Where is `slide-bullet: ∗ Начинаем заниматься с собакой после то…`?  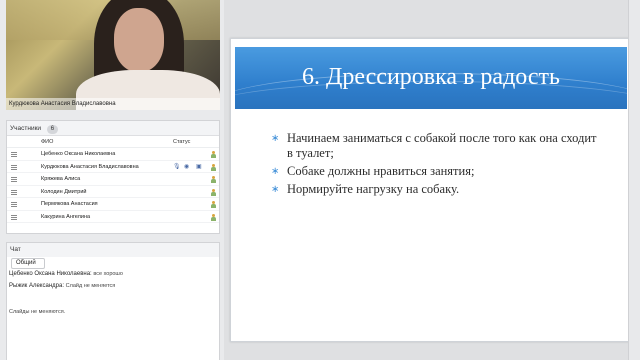
slide-bullet: ∗ Начинаем заниматься с собакой после то… is located at coordinates (434, 146).